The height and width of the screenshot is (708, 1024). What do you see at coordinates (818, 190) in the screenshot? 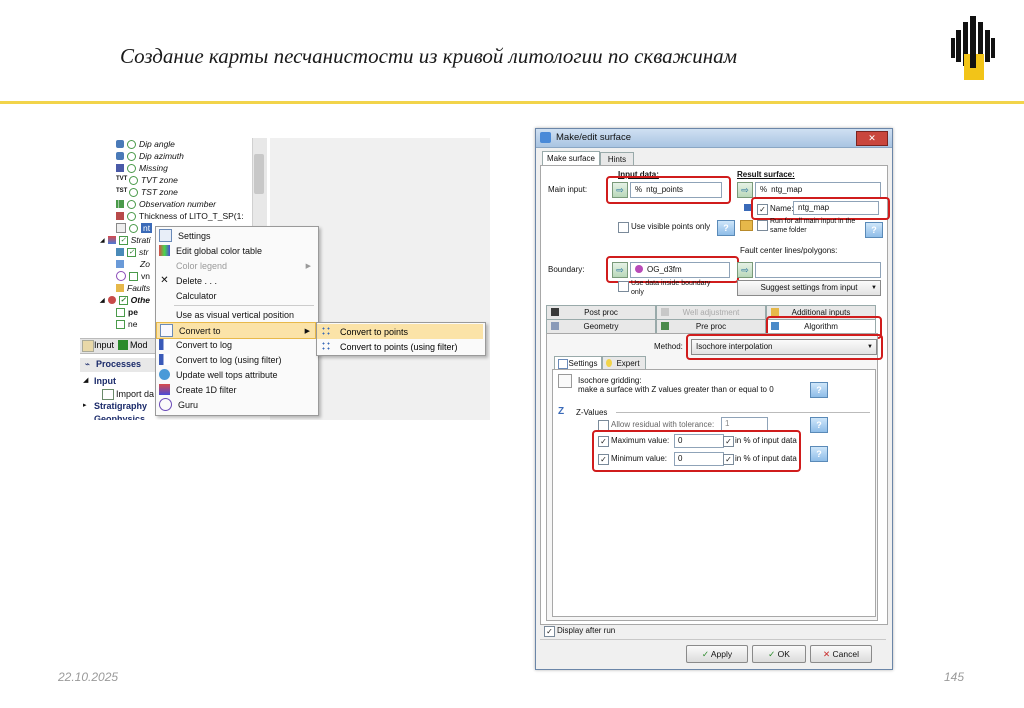
I see `result-surface-field: % ntg_map` at bounding box center [818, 190].